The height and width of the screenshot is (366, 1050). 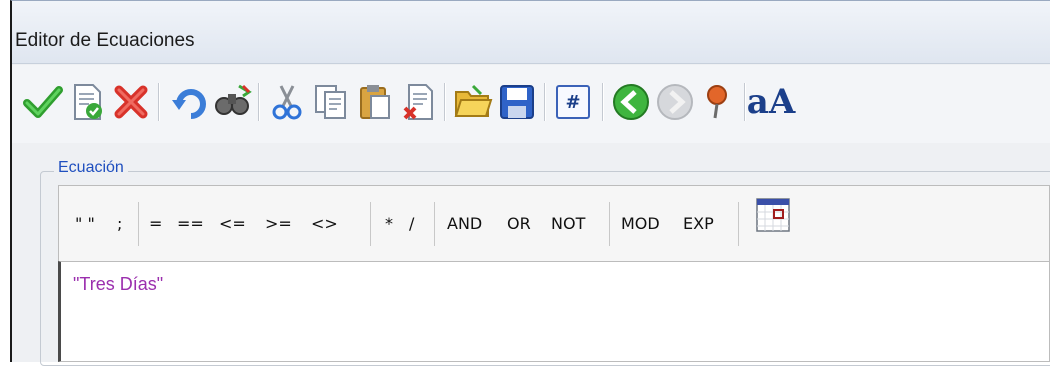 I want to click on and-button: AND, so click(x=464, y=223).